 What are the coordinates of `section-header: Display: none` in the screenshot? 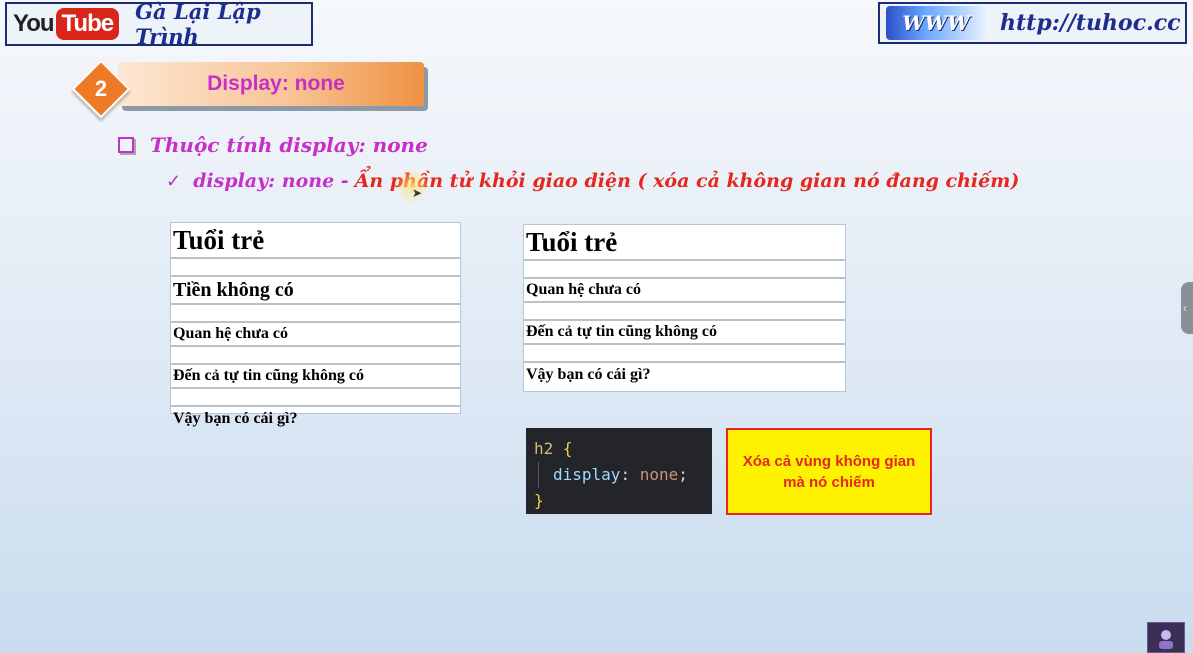 It's located at (271, 84).